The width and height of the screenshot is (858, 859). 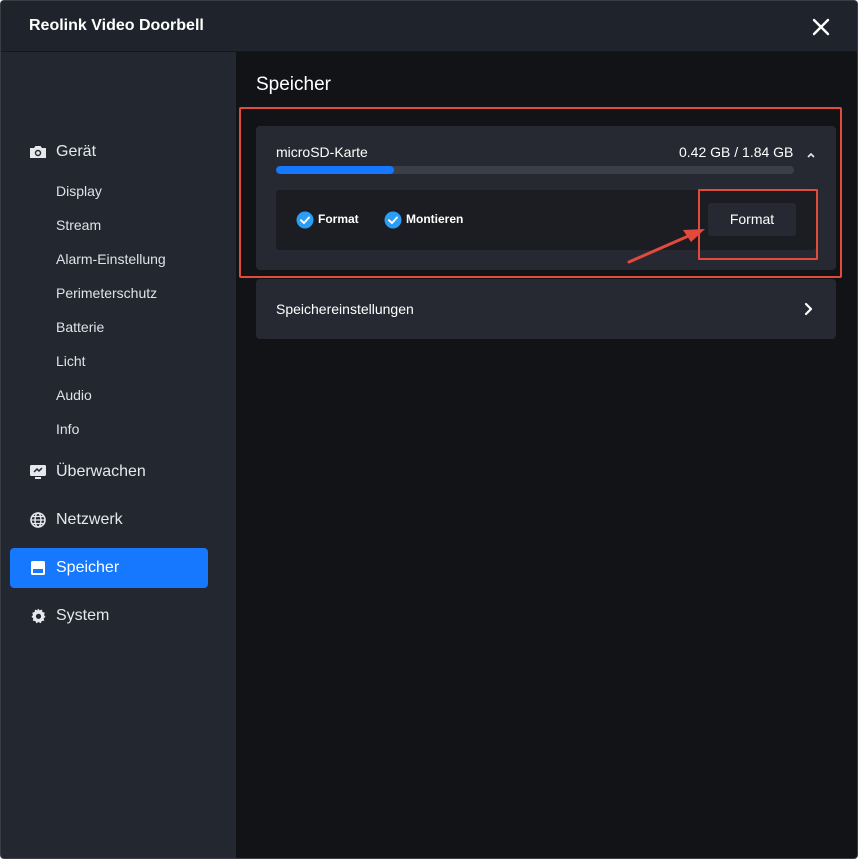 What do you see at coordinates (71, 361) in the screenshot?
I see `sidebar-subitem-light: Licht` at bounding box center [71, 361].